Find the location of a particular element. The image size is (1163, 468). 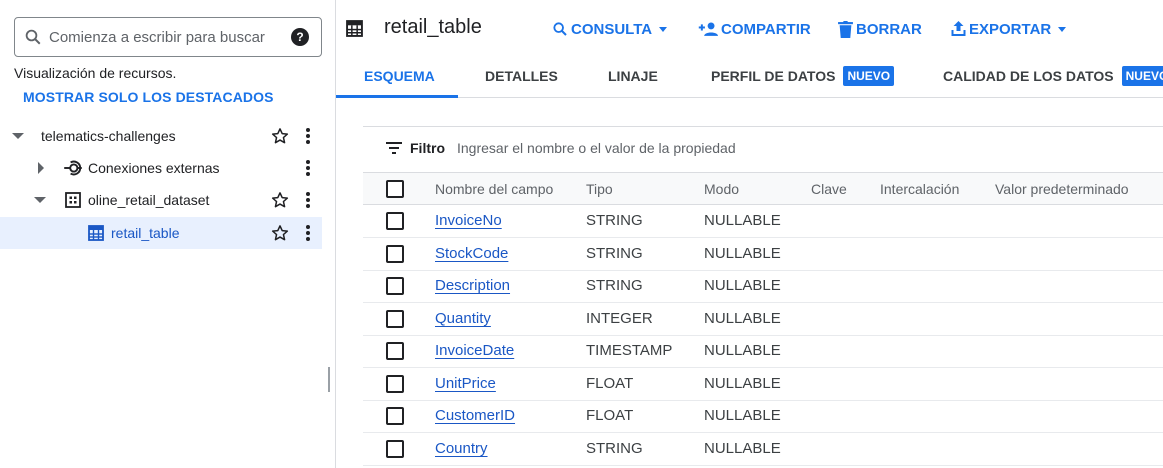

divider is located at coordinates (763, 126).